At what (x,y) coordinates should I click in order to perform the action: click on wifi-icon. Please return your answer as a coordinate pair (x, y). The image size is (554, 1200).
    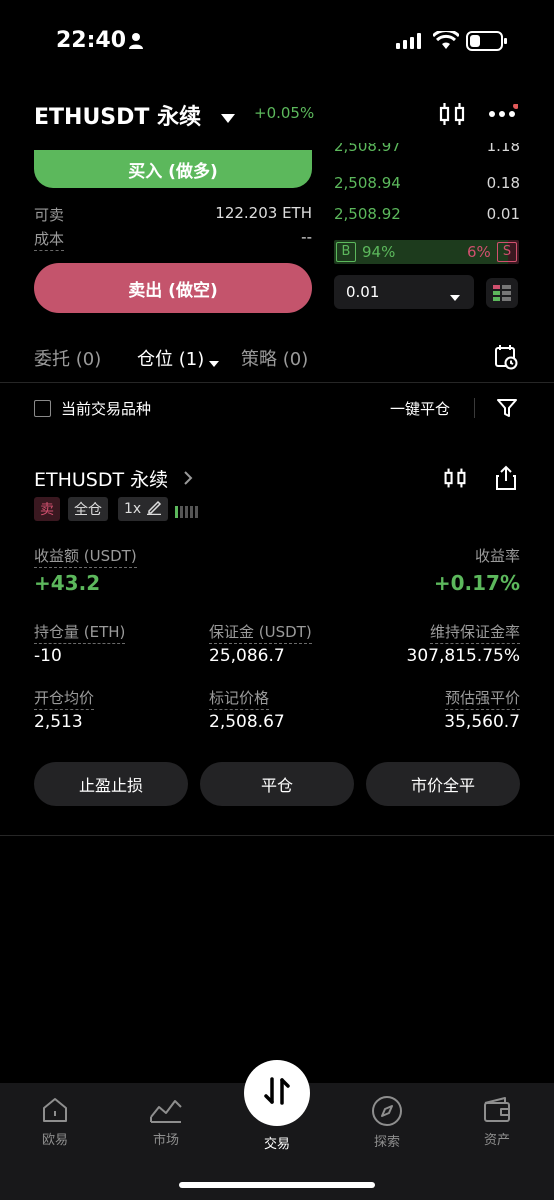
    Looking at the image, I should click on (446, 42).